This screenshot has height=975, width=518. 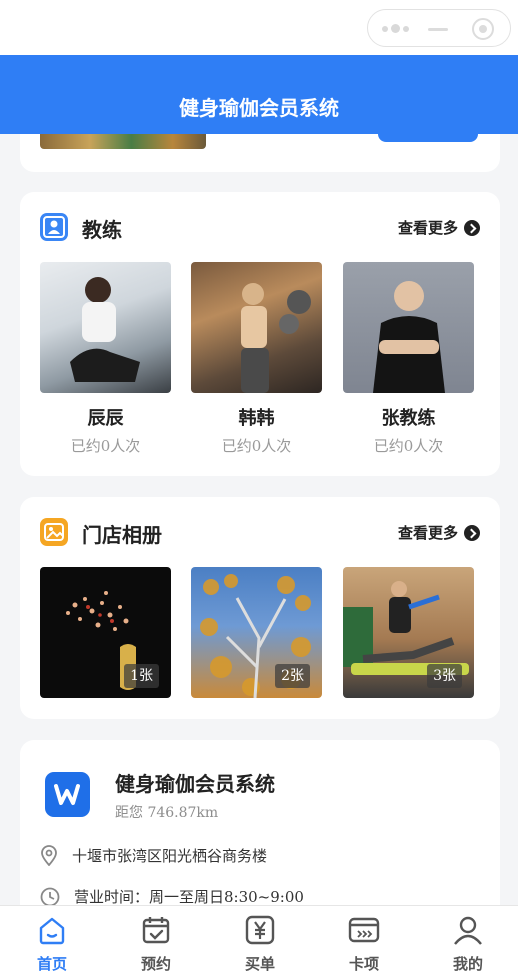 I want to click on photo-count-badge: 3张, so click(x=444, y=676).